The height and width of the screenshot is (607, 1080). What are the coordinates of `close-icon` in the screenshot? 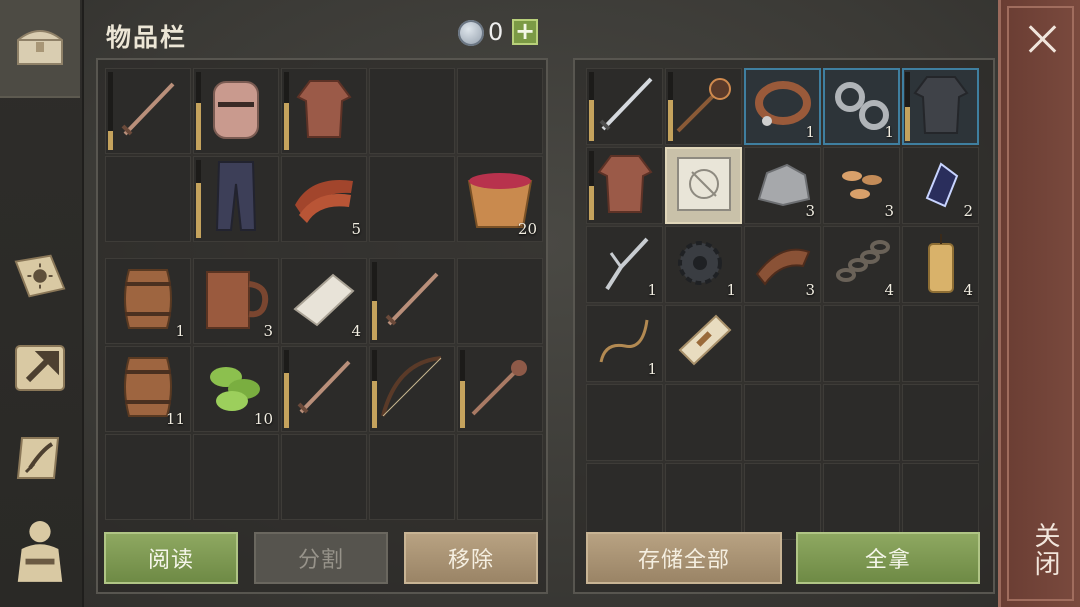 It's located at (1042, 39).